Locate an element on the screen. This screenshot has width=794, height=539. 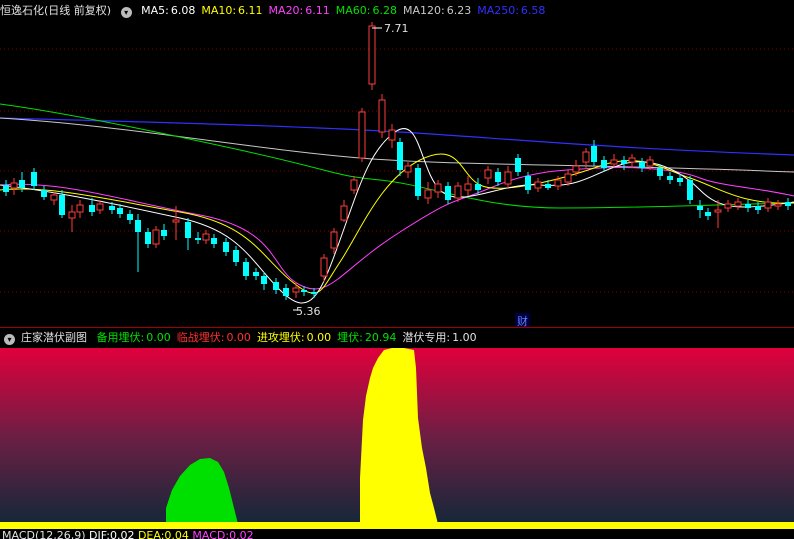
indicator-legend-item: 临战埋伏: 0.00 is located at coordinates (213, 337).